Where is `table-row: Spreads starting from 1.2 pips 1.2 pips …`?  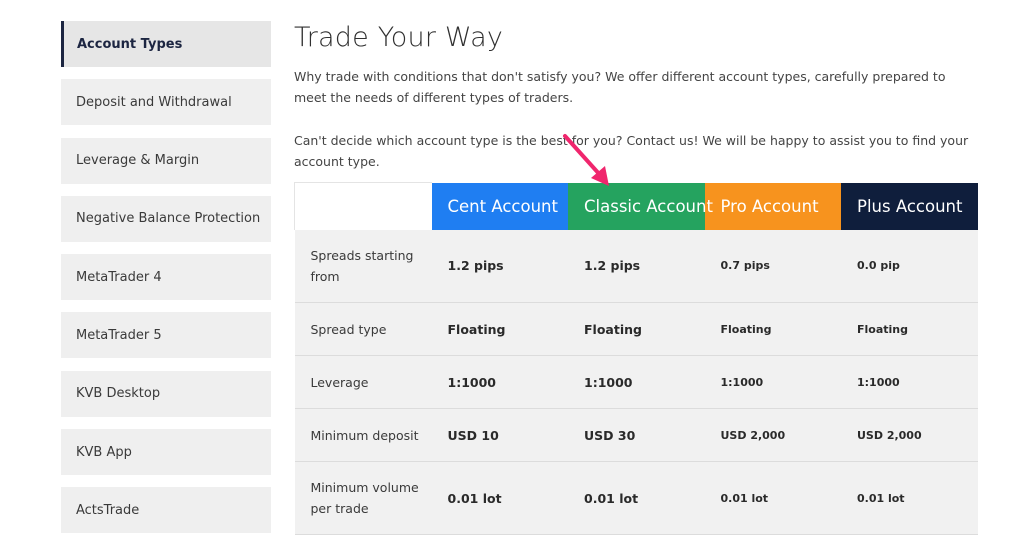
table-row: Spreads starting from 1.2 pips 1.2 pips … is located at coordinates (636, 266).